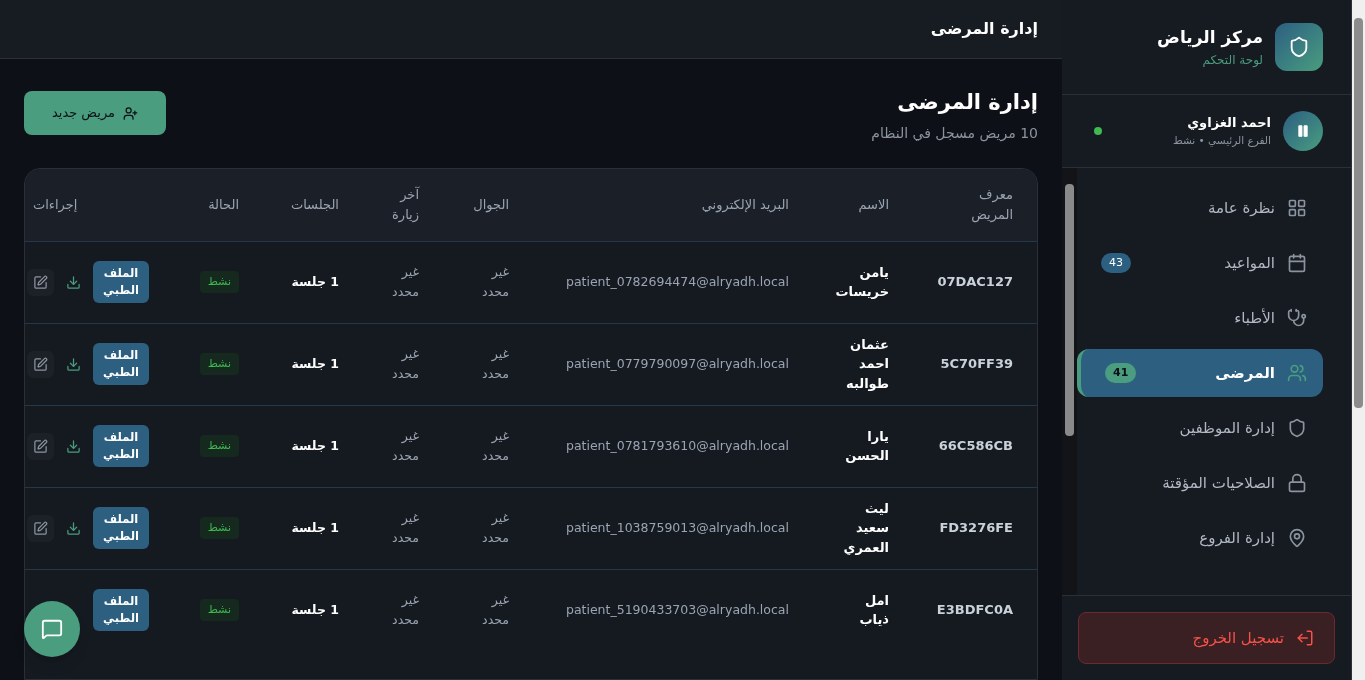 Image resolution: width=1365 pixels, height=680 pixels. What do you see at coordinates (1303, 131) in the screenshot?
I see `pause-icon` at bounding box center [1303, 131].